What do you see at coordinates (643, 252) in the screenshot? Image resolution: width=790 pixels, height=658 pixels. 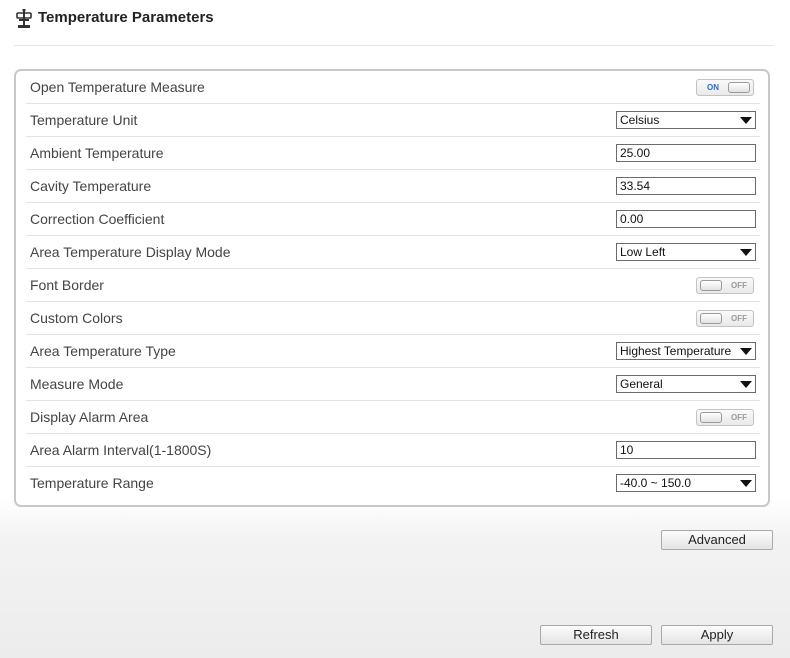 I see `select-value: Low Left` at bounding box center [643, 252].